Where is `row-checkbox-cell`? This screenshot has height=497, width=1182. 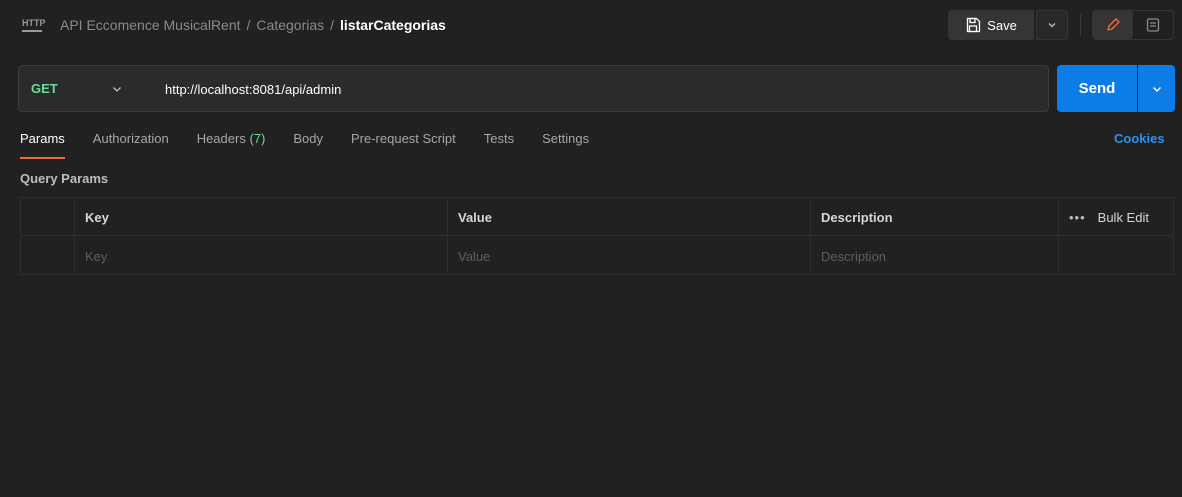 row-checkbox-cell is located at coordinates (47, 256).